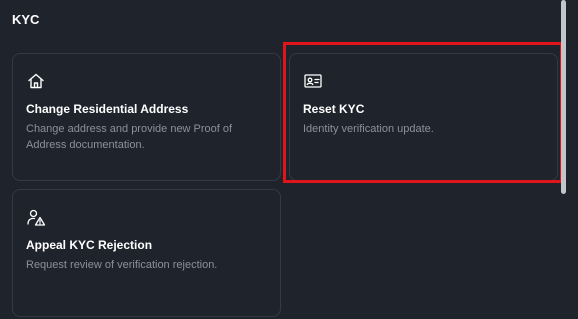  What do you see at coordinates (36, 217) in the screenshot?
I see `user-warning-icon` at bounding box center [36, 217].